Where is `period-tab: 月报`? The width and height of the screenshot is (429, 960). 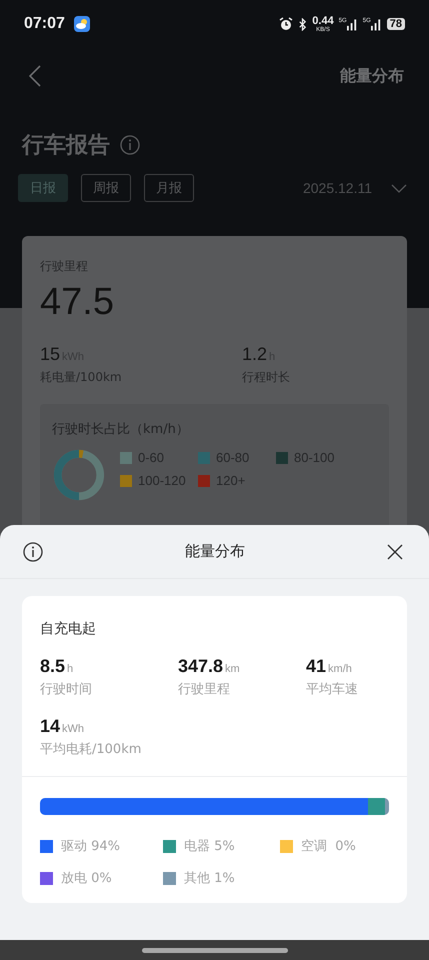 period-tab: 月报 is located at coordinates (169, 188).